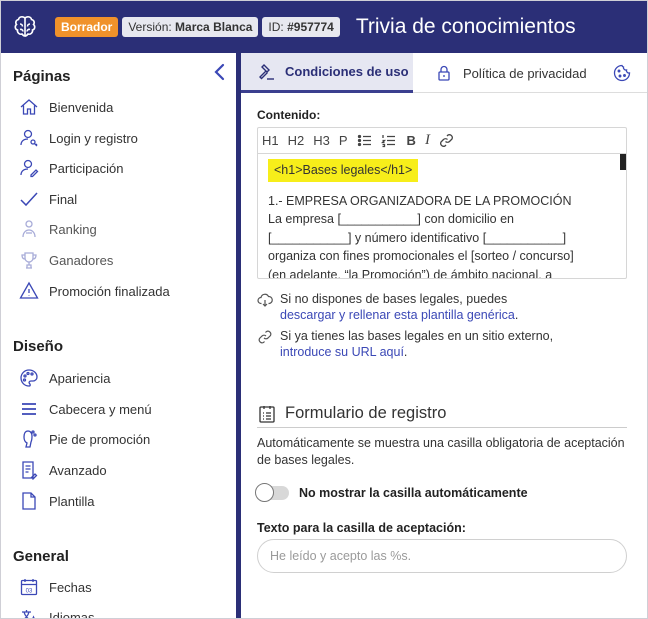 The image size is (648, 619). I want to click on sidebar-item-finalizada: Promoción finalizada, so click(94, 291).